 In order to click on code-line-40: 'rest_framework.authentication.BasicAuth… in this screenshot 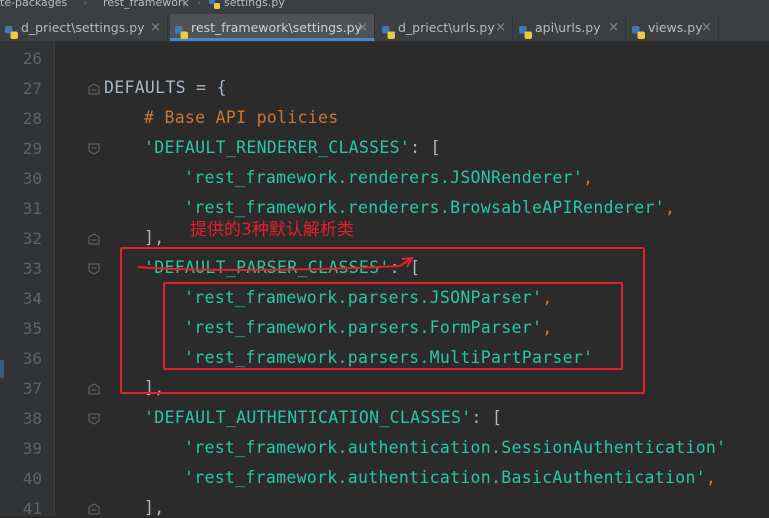, I will do `click(450, 477)`.